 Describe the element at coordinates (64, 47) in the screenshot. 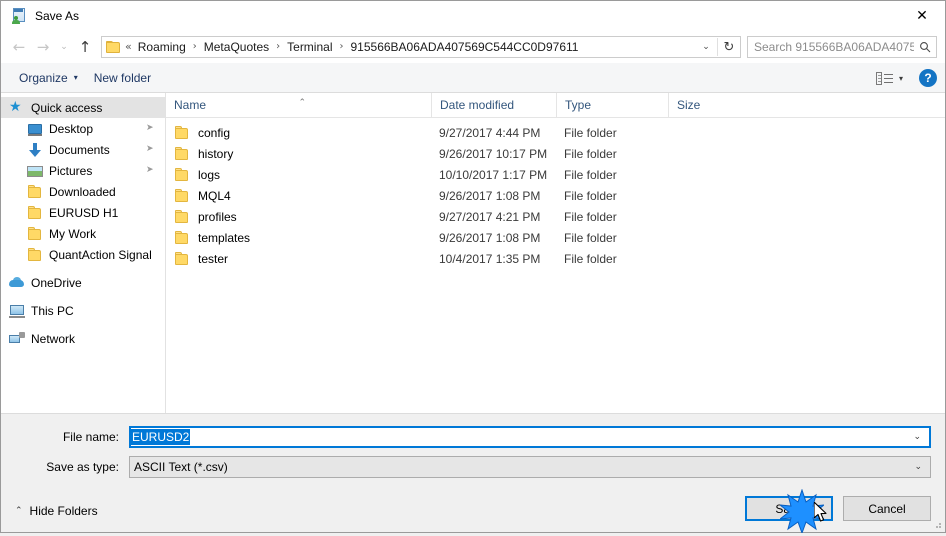

I see `recent-locations-icon: ⌄` at that location.